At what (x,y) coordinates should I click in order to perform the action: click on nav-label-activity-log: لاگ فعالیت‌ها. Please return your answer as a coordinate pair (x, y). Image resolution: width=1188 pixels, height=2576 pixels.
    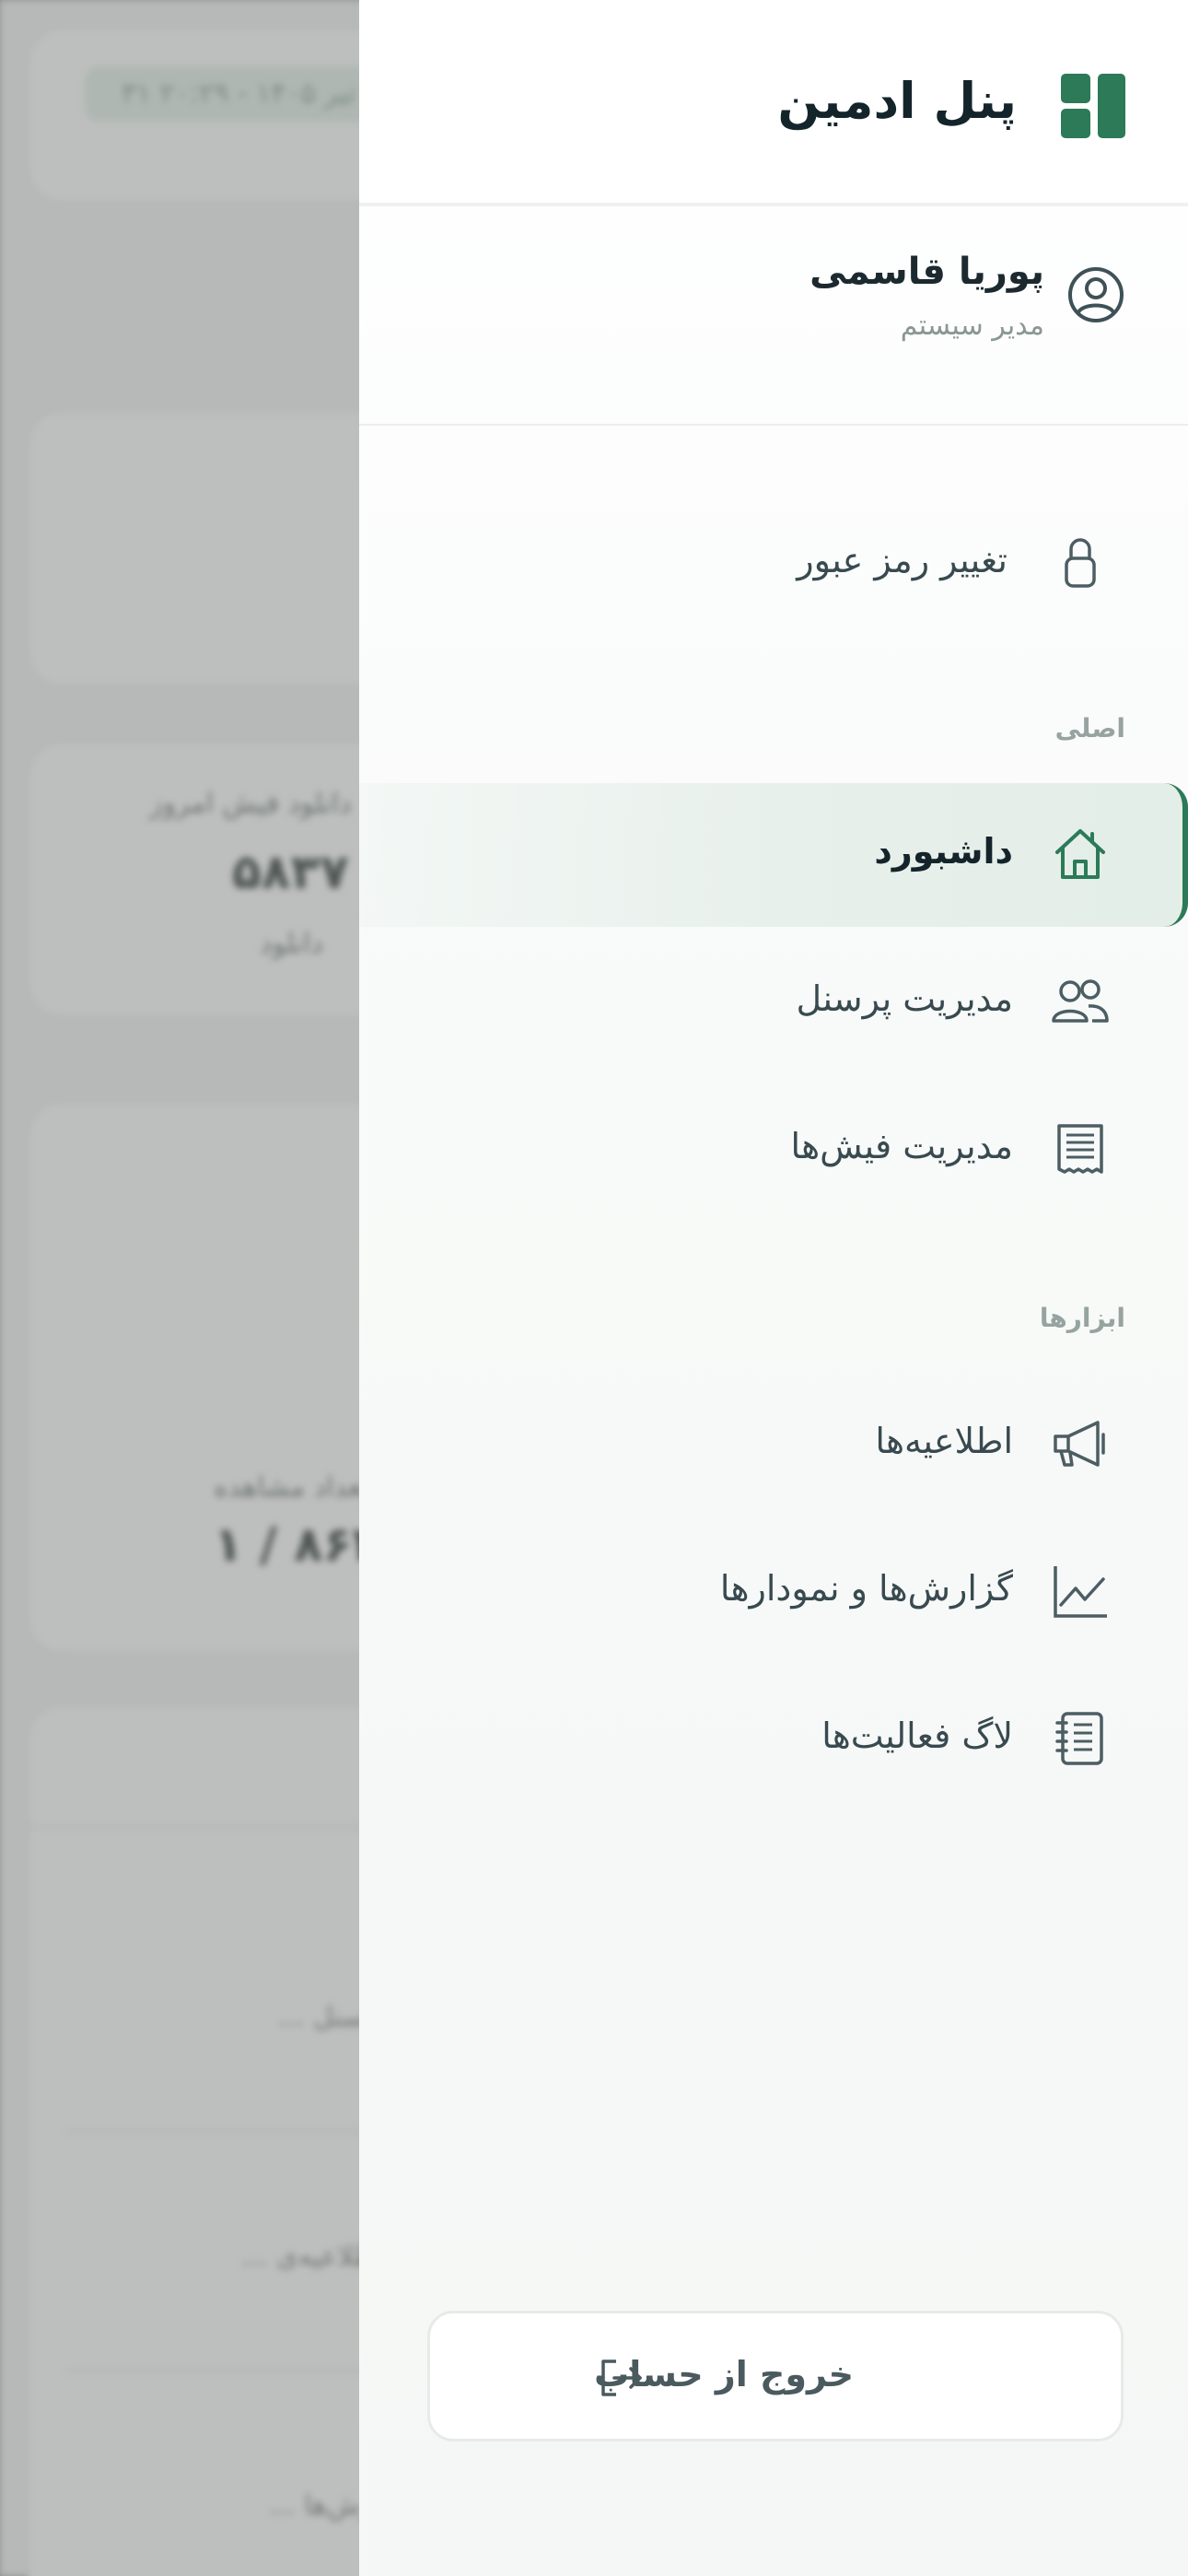
    Looking at the image, I should click on (917, 1735).